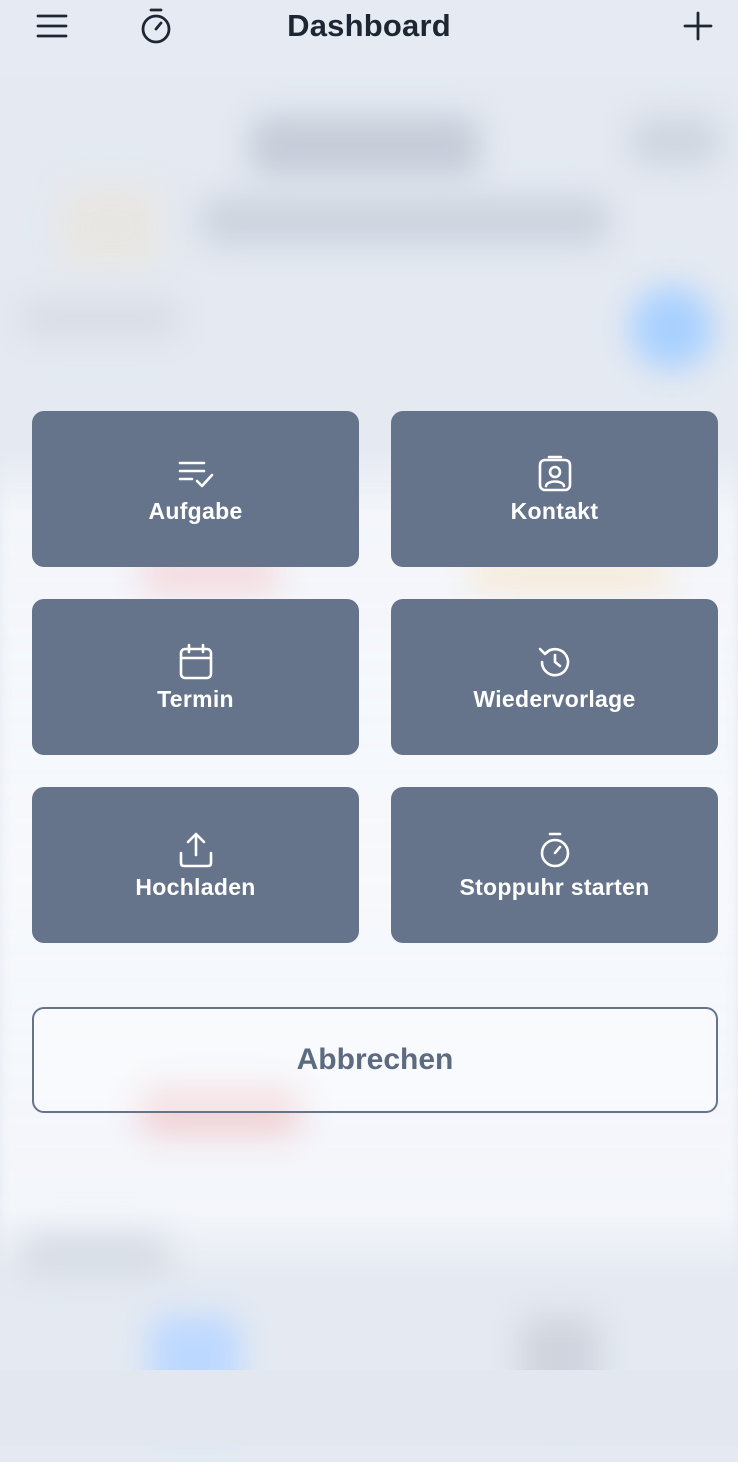 The image size is (738, 1462). Describe the element at coordinates (369, 25) in the screenshot. I see `page-title: Dashboard` at that location.